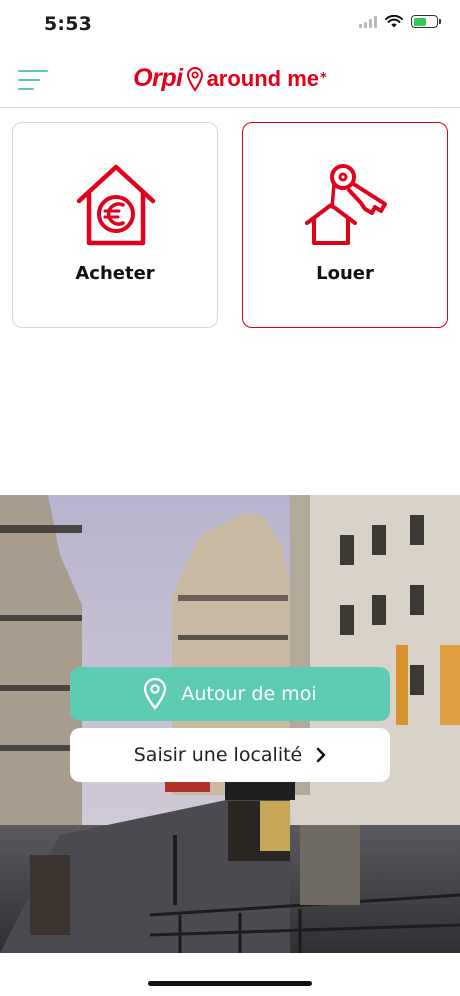 This screenshot has height=996, width=460. I want to click on rent-card: Louer, so click(345, 225).